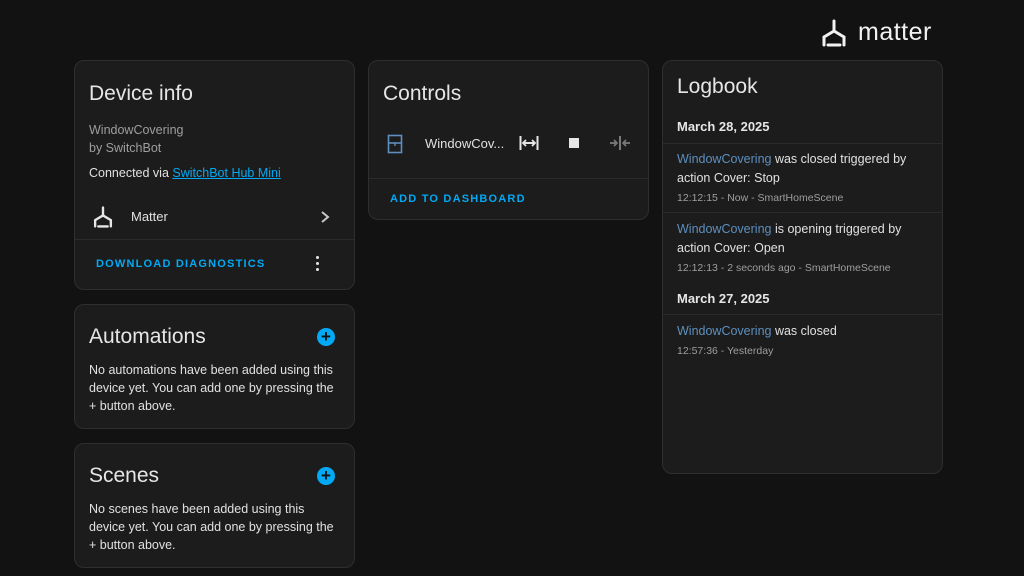 This screenshot has height=576, width=1024. Describe the element at coordinates (620, 143) in the screenshot. I see `close-cover-icon` at that location.